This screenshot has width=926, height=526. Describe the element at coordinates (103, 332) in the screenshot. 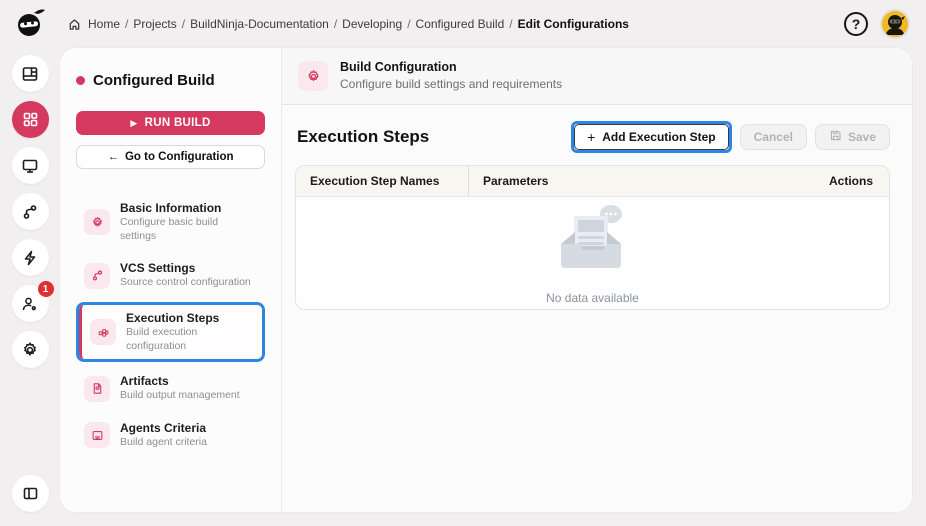

I see `blocks-icon` at that location.